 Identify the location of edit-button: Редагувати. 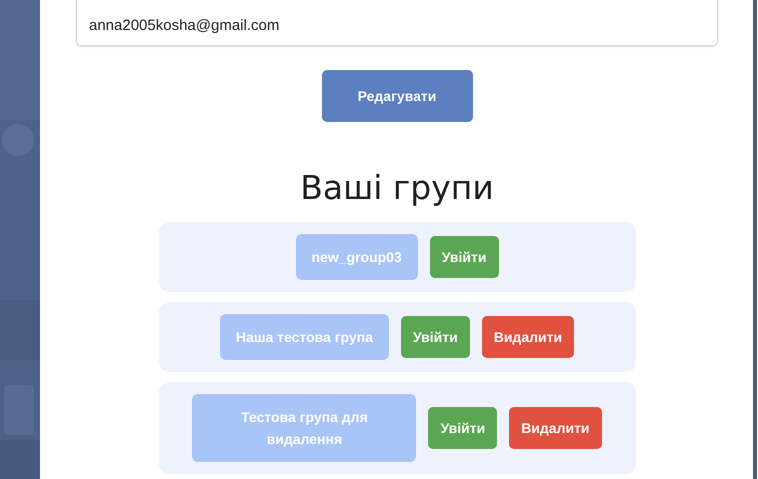
(397, 96).